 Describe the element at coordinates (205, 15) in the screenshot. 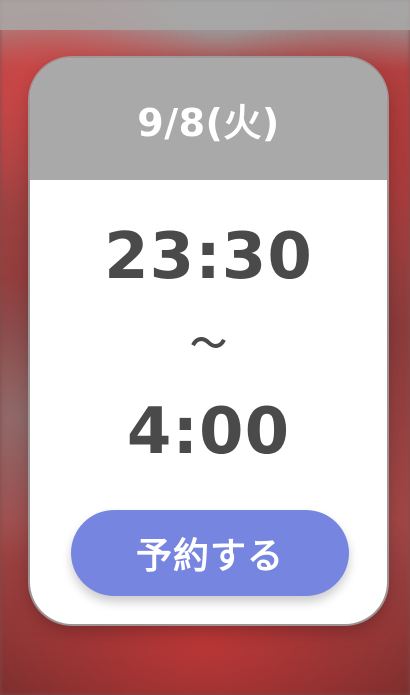

I see `top-bar` at that location.